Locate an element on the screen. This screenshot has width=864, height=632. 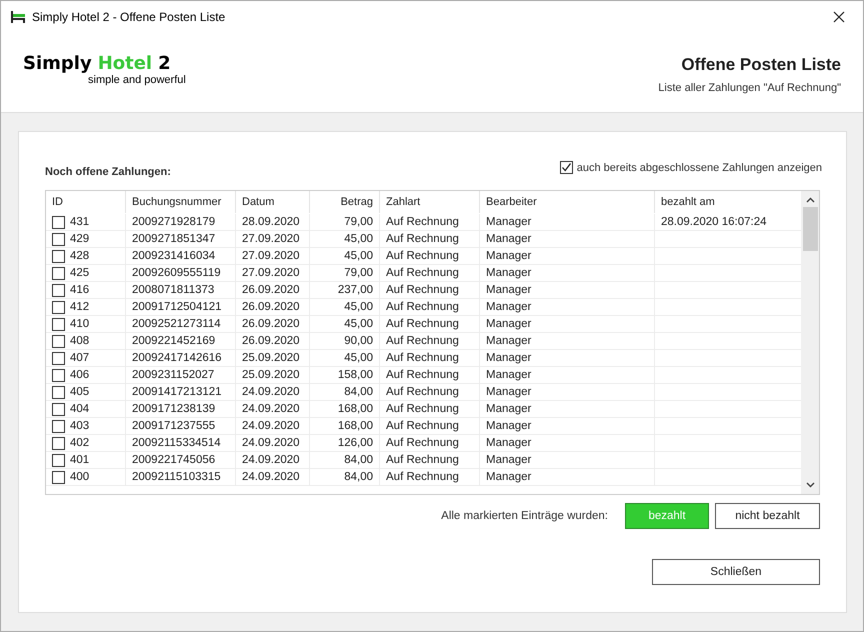
table-cell: 237,00 is located at coordinates (355, 290).